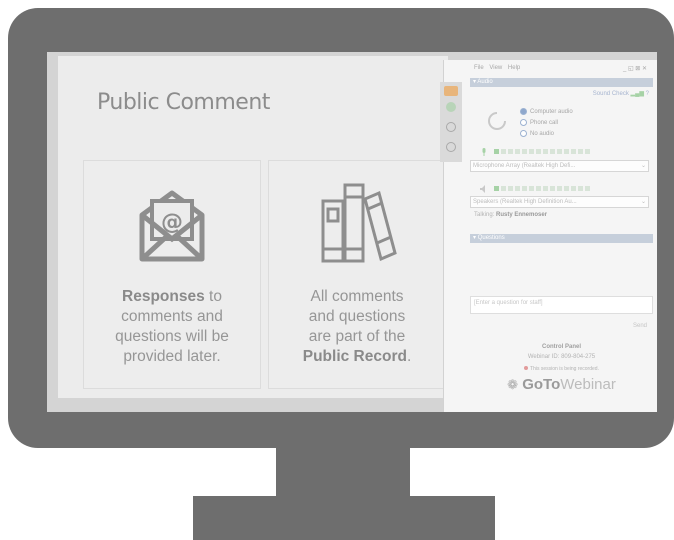 The image size is (674, 540). What do you see at coordinates (508, 303) in the screenshot?
I see `question-placeholder: [Enter a question for staff]` at bounding box center [508, 303].